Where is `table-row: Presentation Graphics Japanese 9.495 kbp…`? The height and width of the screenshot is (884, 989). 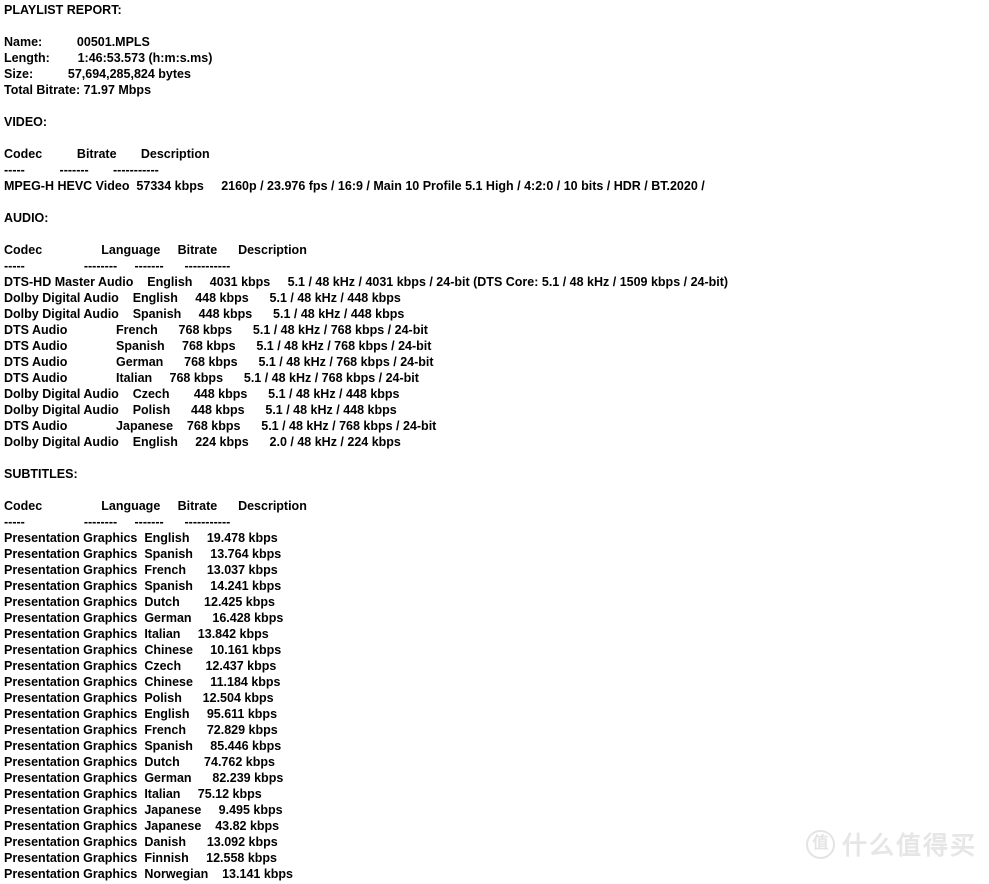 table-row: Presentation Graphics Japanese 9.495 kbp… is located at coordinates (143, 810).